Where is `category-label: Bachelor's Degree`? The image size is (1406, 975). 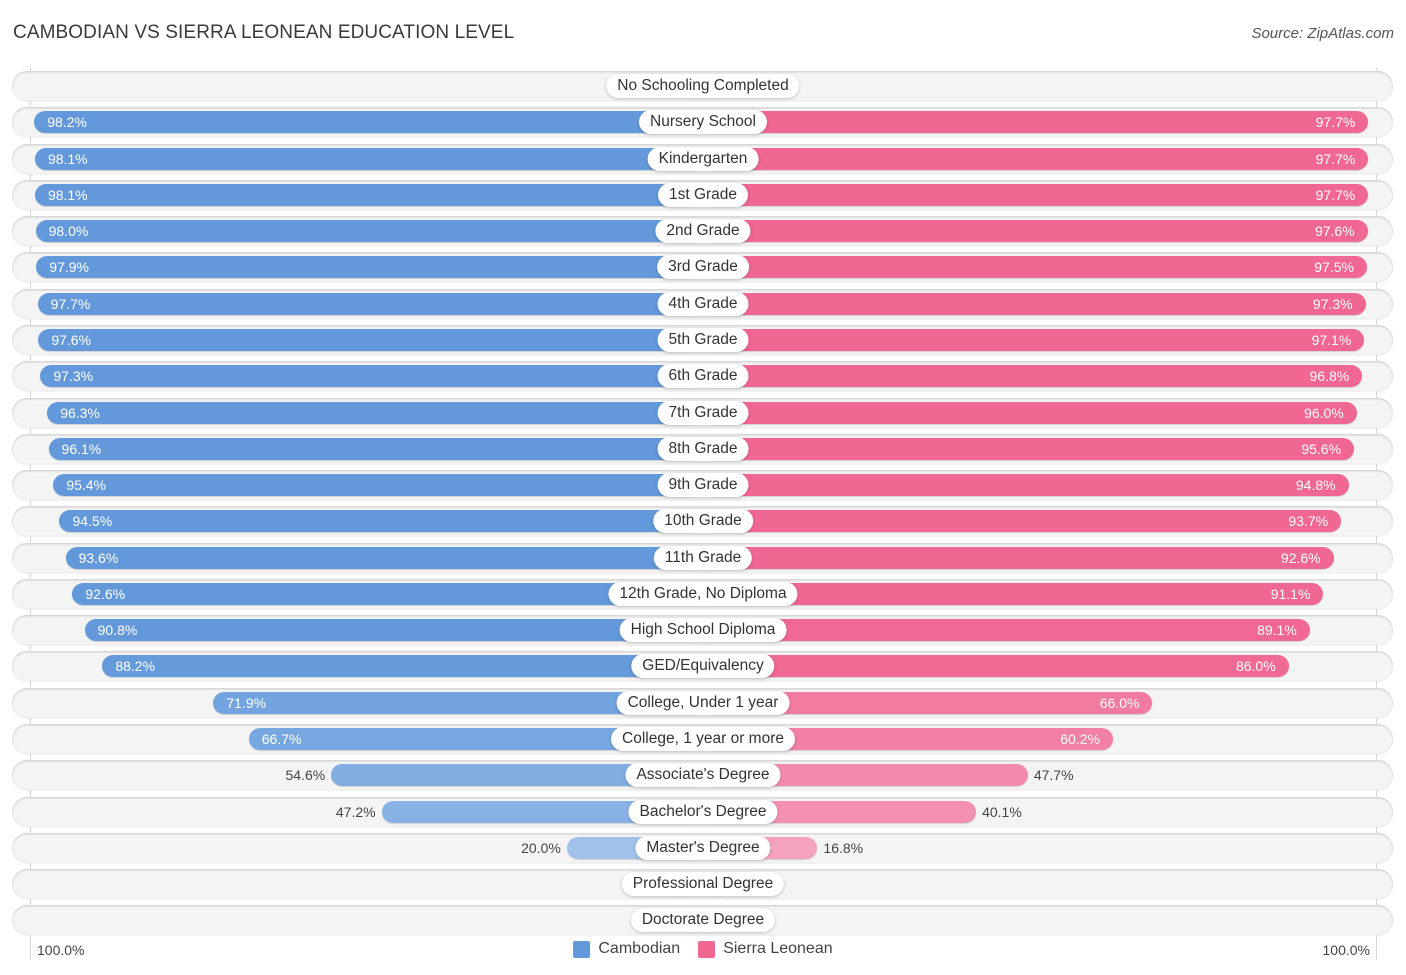
category-label: Bachelor's Degree is located at coordinates (703, 811).